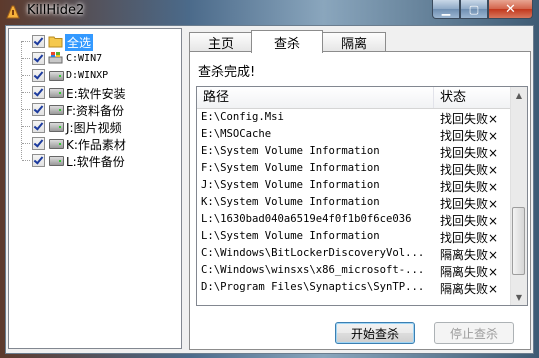 This screenshot has height=358, width=539. I want to click on column-header-path: 路径, so click(315, 97).